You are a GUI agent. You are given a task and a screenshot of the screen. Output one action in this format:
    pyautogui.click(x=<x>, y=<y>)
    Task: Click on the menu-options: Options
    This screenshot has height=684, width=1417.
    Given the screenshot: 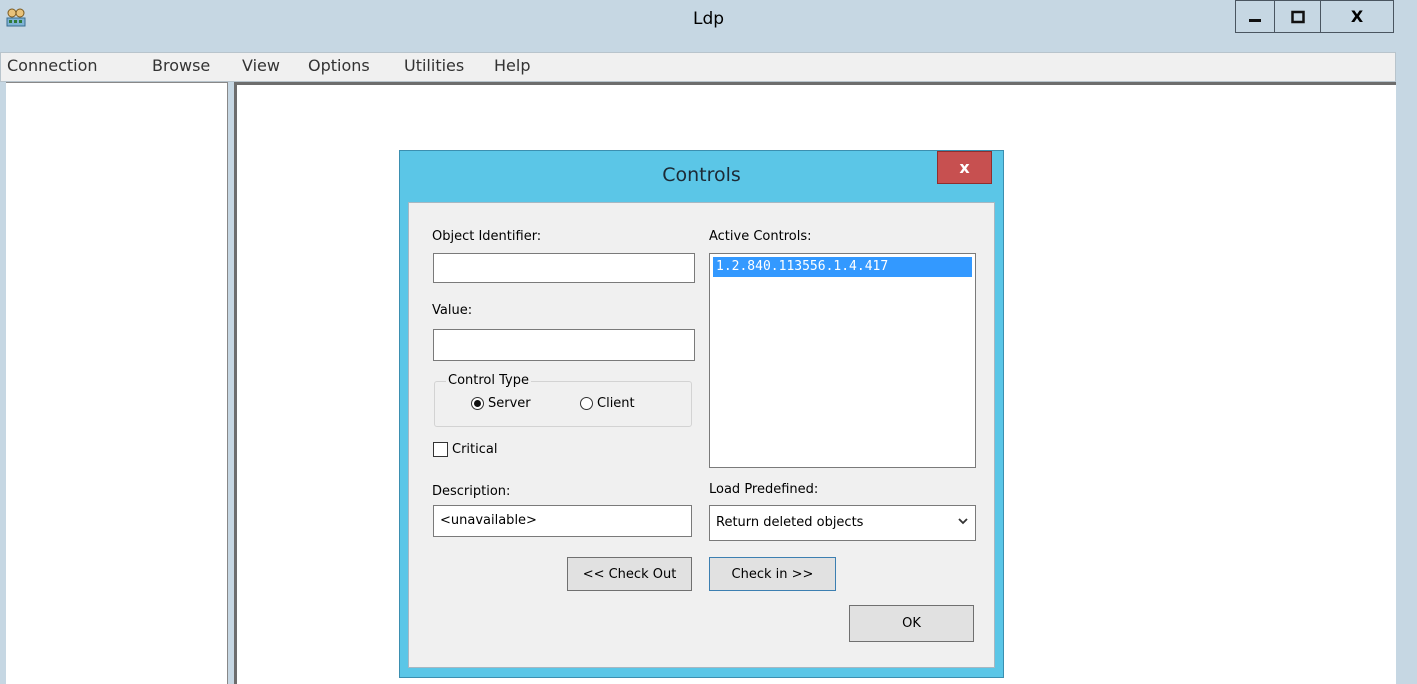 What is the action you would take?
    pyautogui.click(x=339, y=65)
    